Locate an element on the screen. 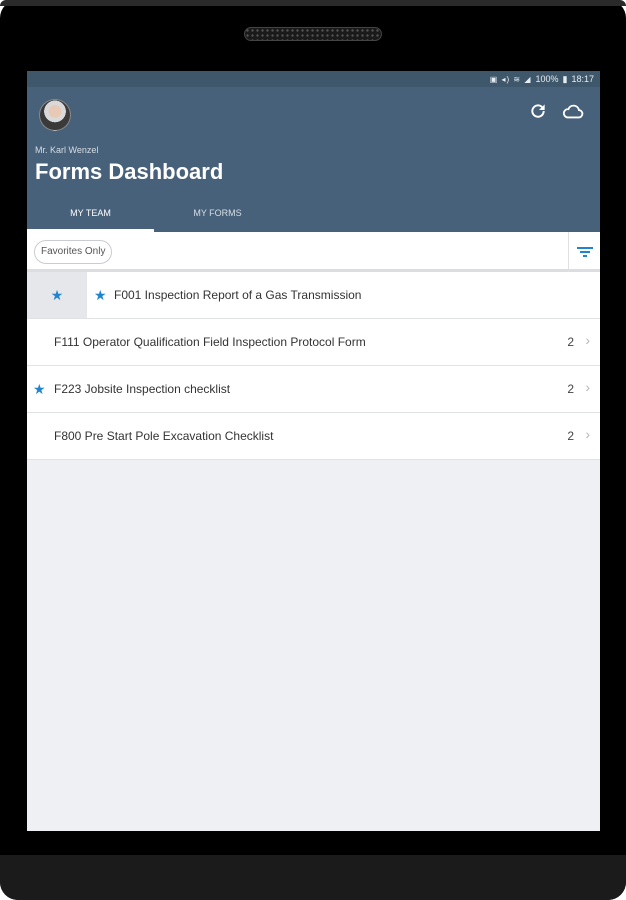  user-name: Mr. Karl Wenzel is located at coordinates (67, 150).